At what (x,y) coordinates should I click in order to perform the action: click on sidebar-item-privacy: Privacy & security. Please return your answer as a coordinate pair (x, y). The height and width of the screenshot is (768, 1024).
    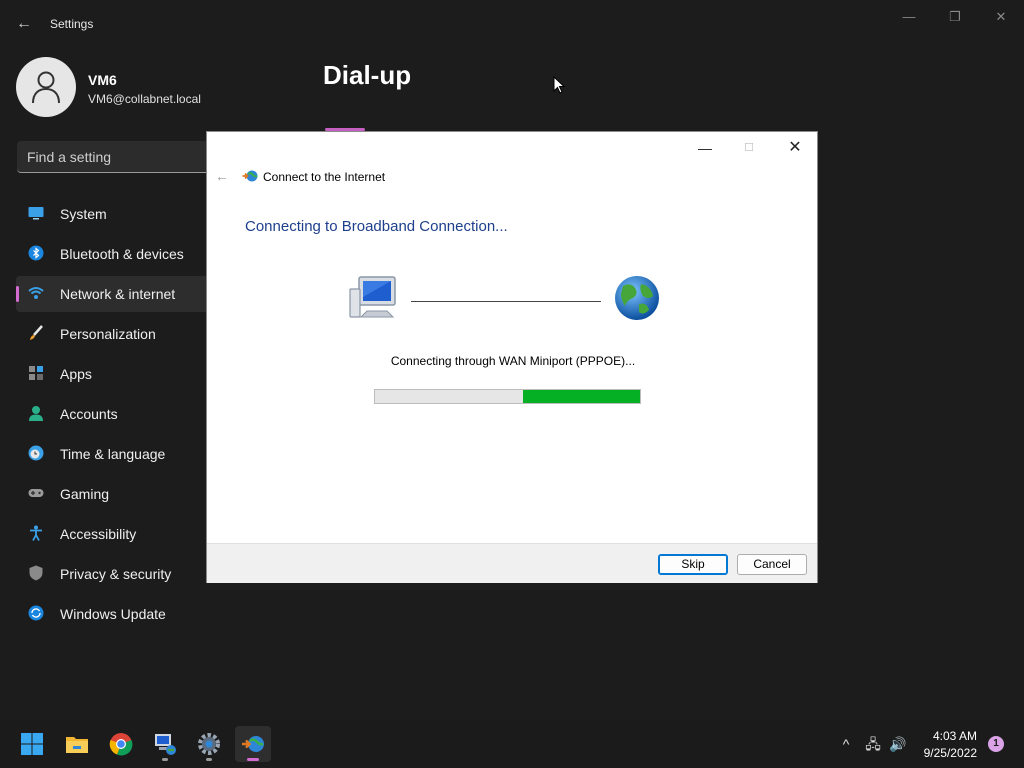
    Looking at the image, I should click on (116, 574).